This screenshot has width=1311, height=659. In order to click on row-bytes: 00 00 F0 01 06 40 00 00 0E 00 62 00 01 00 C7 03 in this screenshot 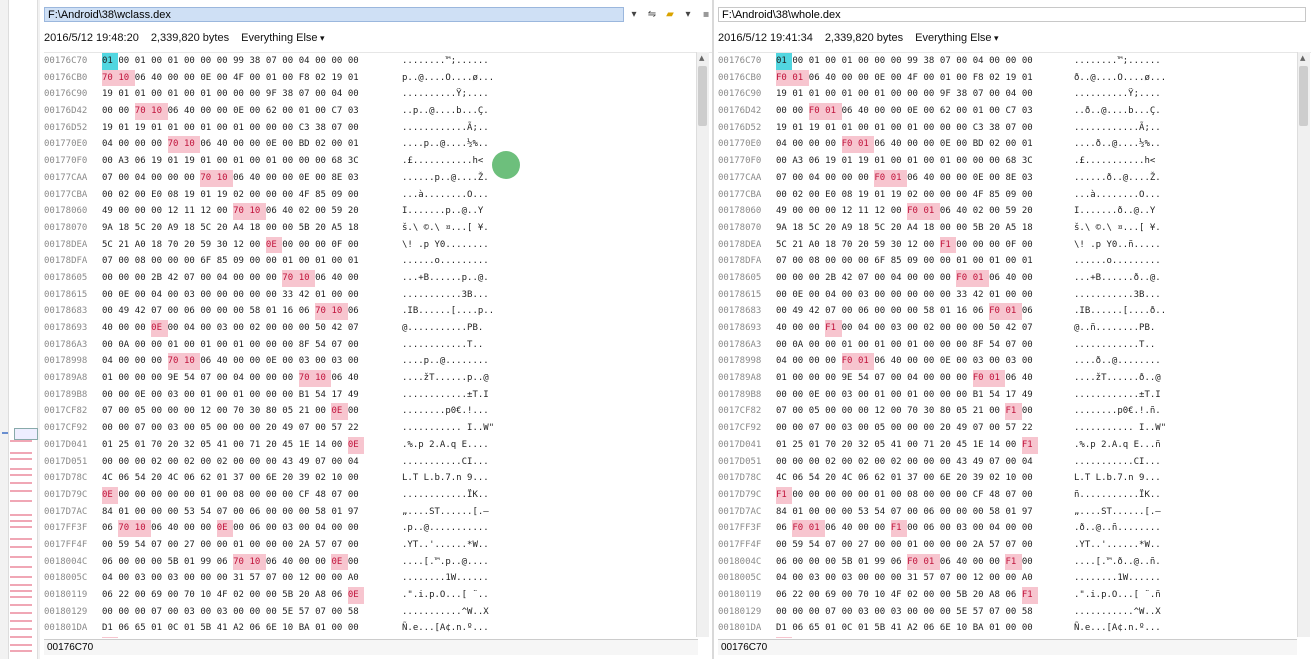, I will do `click(907, 111)`.